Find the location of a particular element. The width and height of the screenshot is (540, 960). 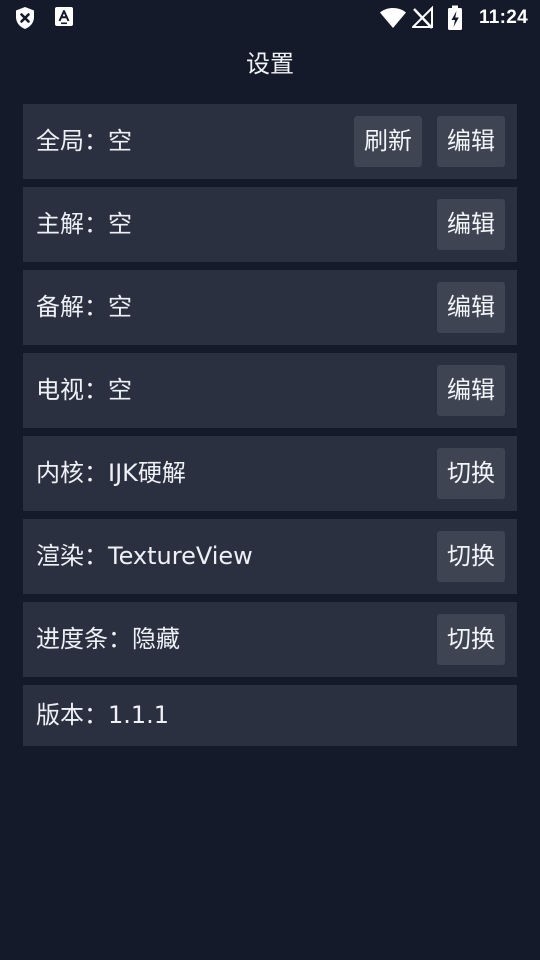

setting-row-progress-bar: 进度条：隐藏 切换 is located at coordinates (270, 639).